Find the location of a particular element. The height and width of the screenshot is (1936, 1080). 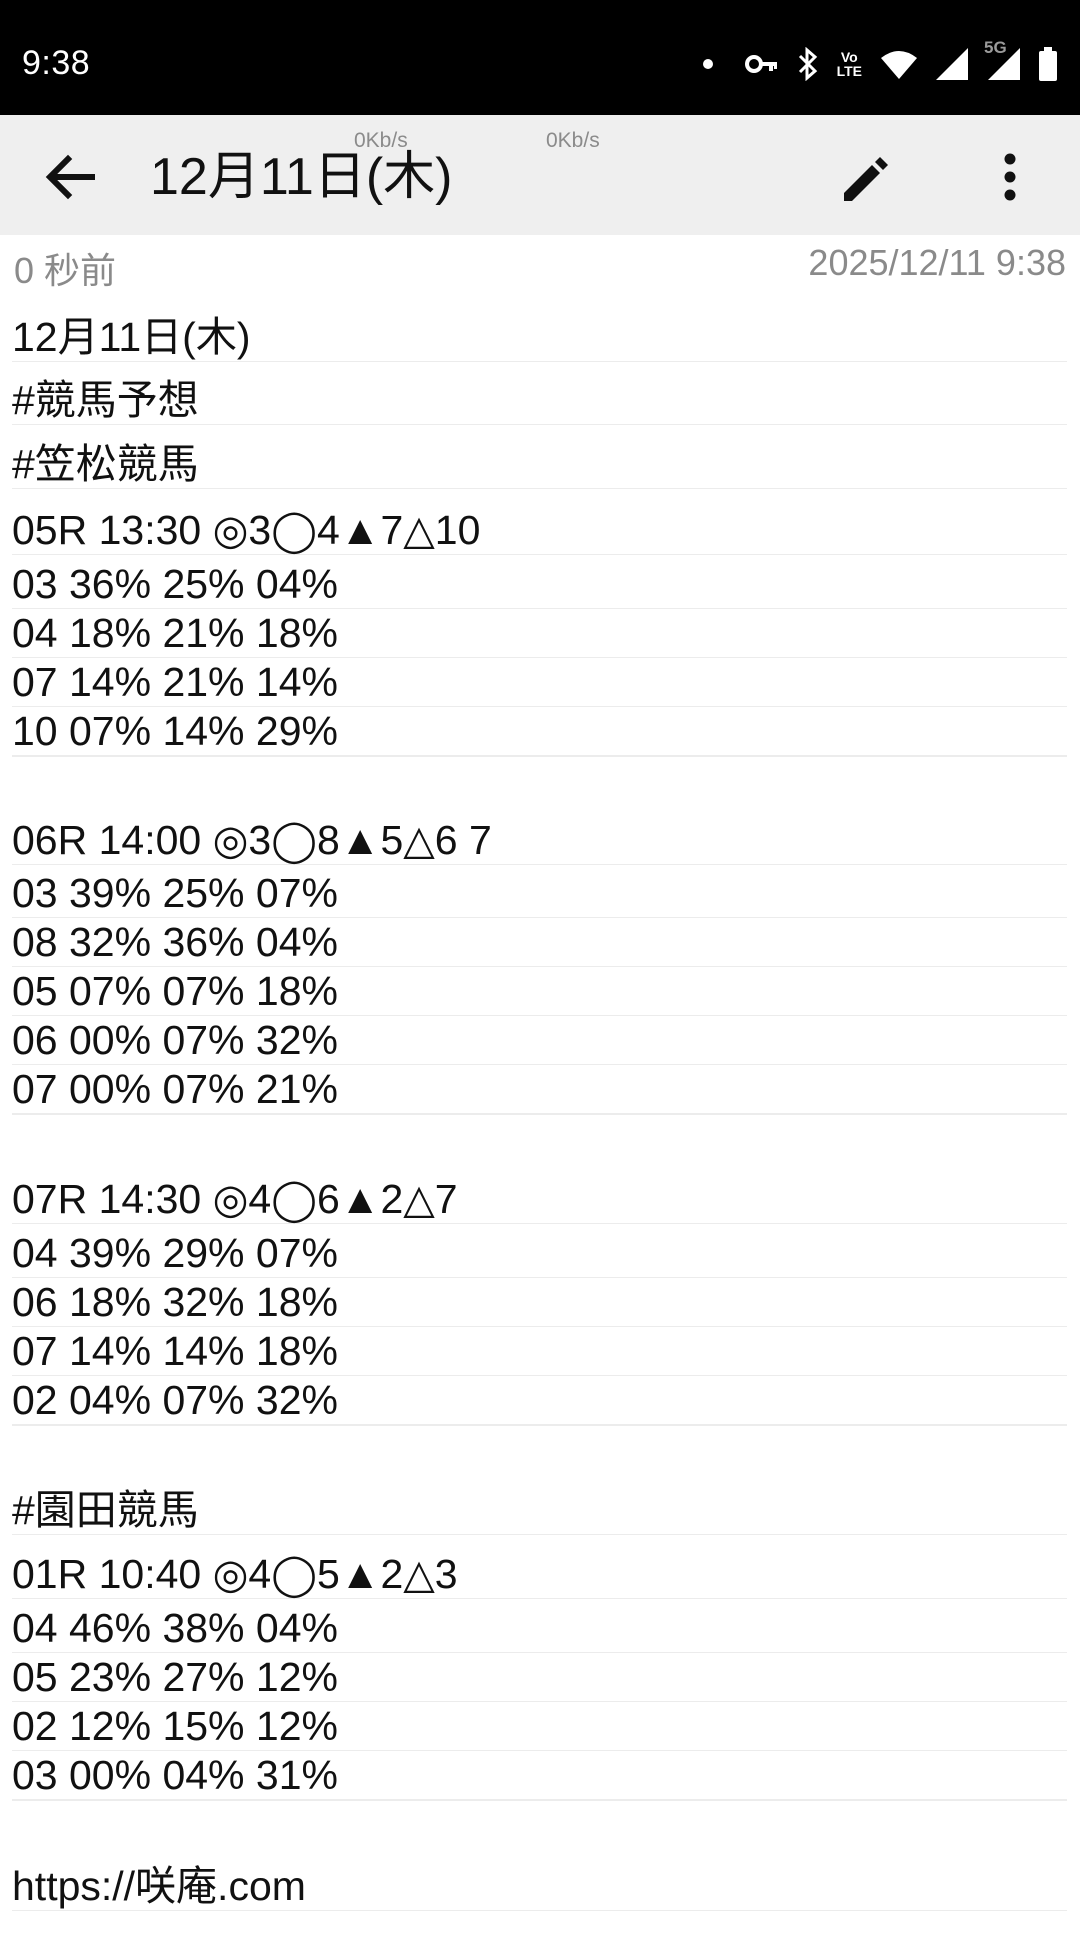

note-line: 03 00% 04% 31% is located at coordinates (539, 1775).